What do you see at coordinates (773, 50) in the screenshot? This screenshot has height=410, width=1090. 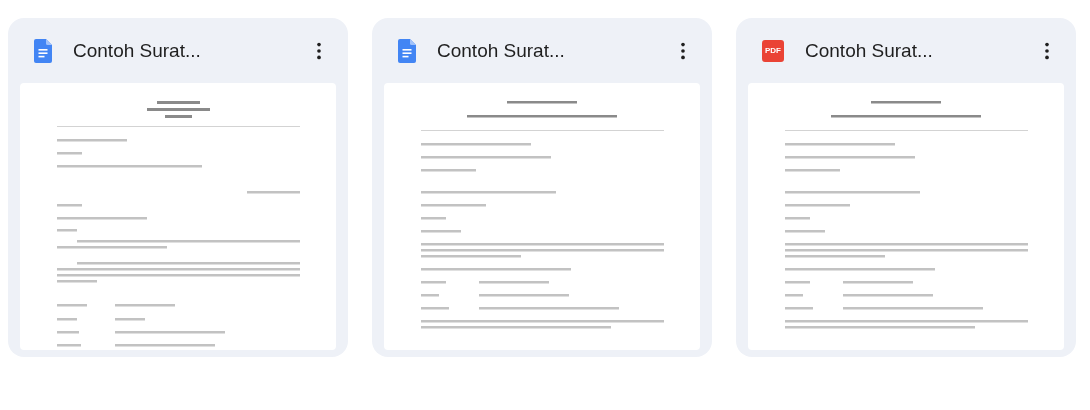 I see `pdf-icon: PDF` at bounding box center [773, 50].